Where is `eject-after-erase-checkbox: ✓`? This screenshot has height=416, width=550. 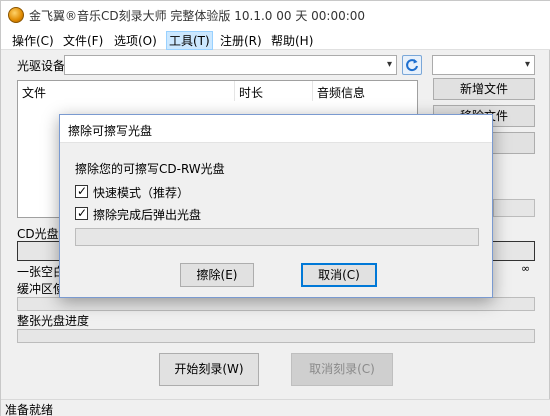 eject-after-erase-checkbox: ✓ is located at coordinates (81, 213).